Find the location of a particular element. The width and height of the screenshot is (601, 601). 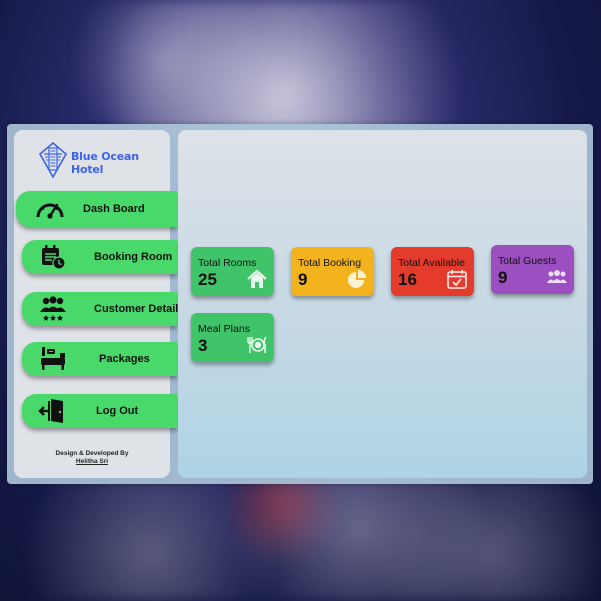

dining-icon is located at coordinates (257, 345).